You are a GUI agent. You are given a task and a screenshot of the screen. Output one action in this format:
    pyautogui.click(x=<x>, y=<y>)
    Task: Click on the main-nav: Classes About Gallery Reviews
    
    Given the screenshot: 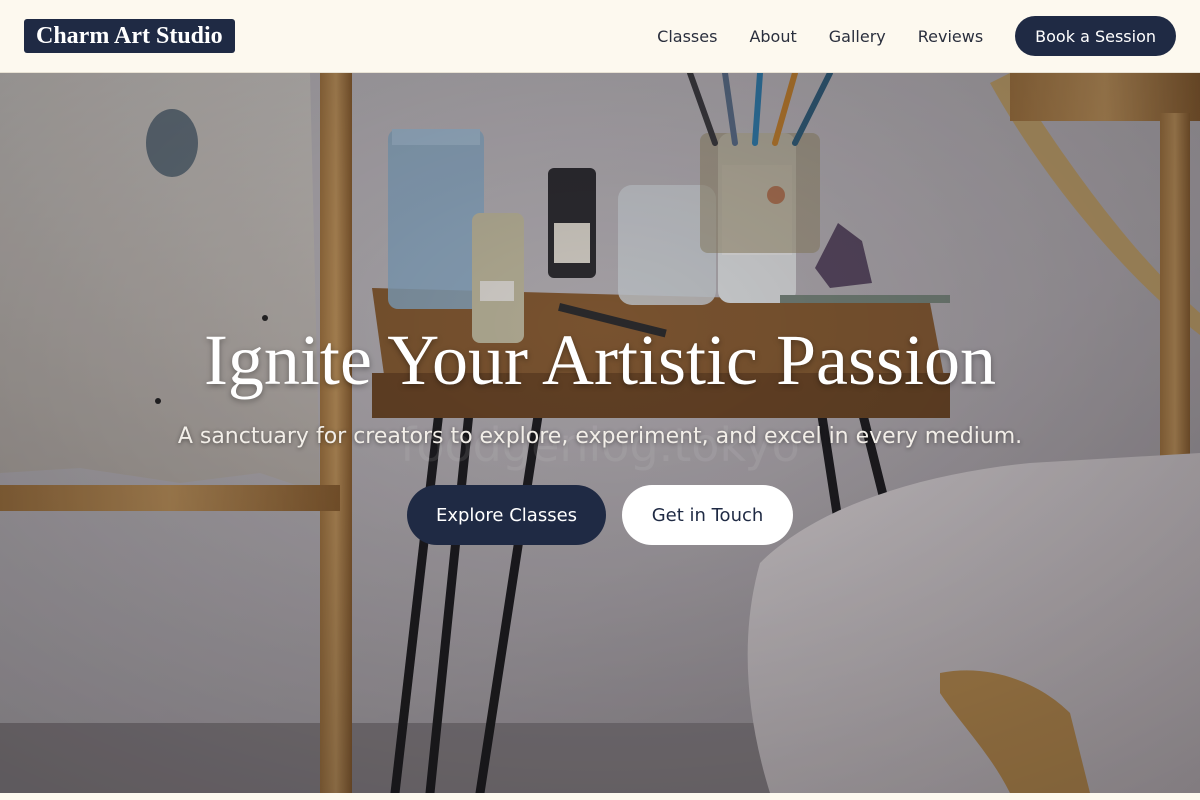 What is the action you would take?
    pyautogui.click(x=820, y=36)
    